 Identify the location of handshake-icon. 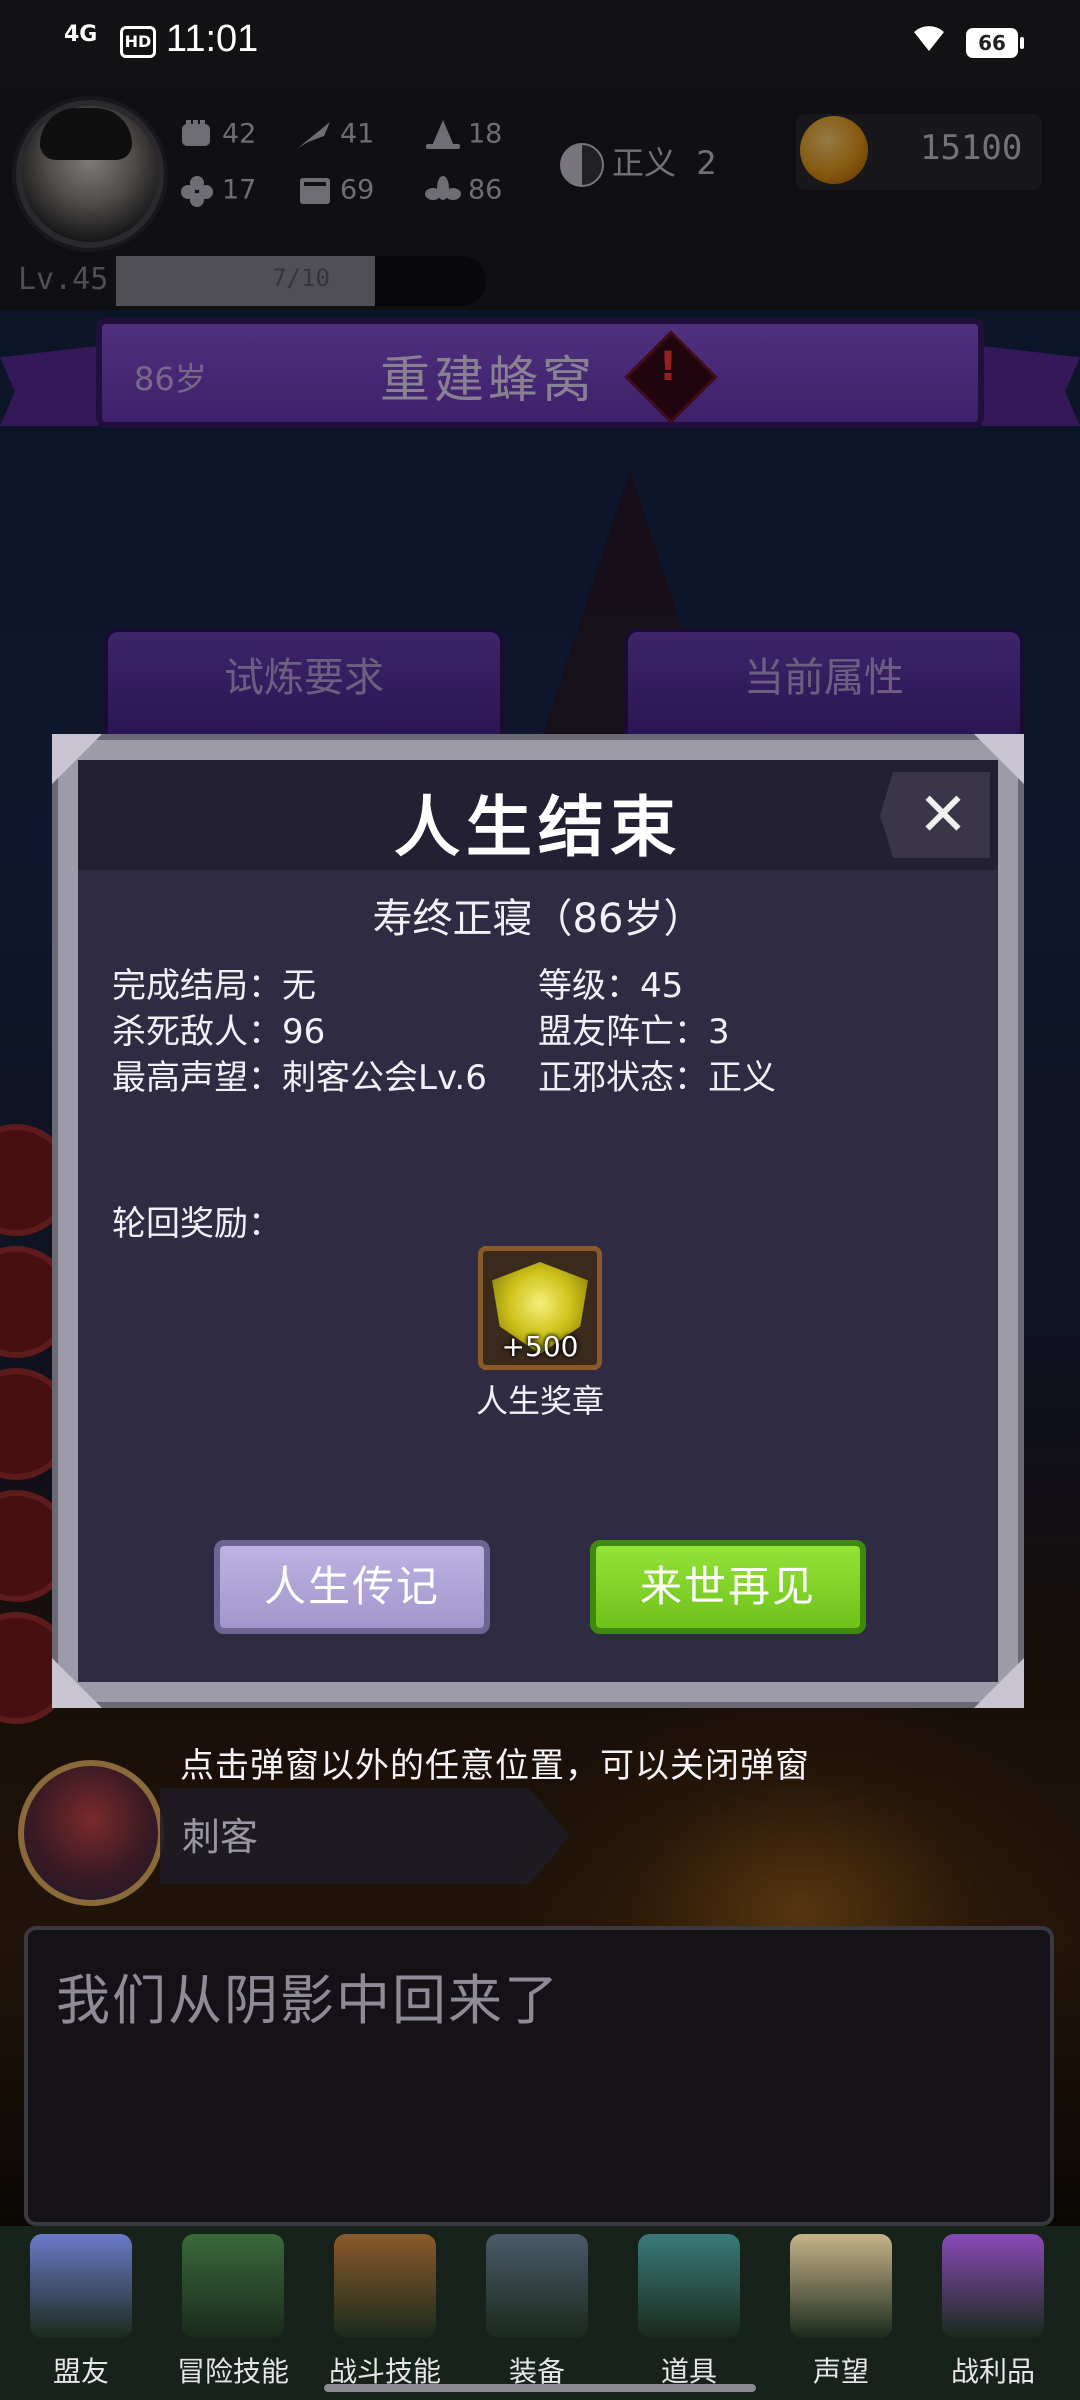
(81, 2286).